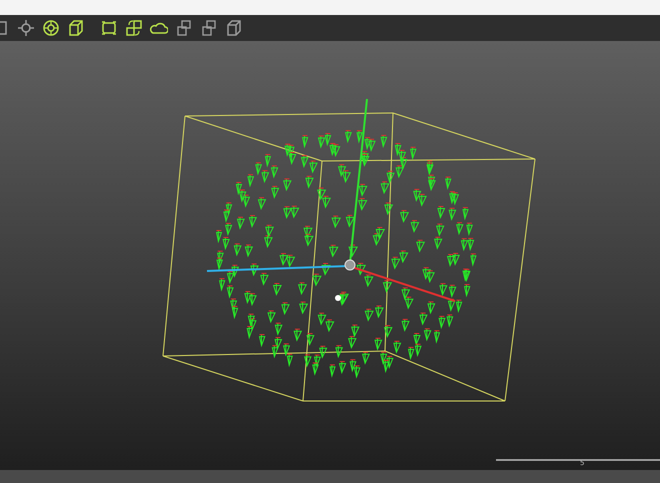 The width and height of the screenshot is (660, 483). I want to click on group-icon, so click(109, 28).